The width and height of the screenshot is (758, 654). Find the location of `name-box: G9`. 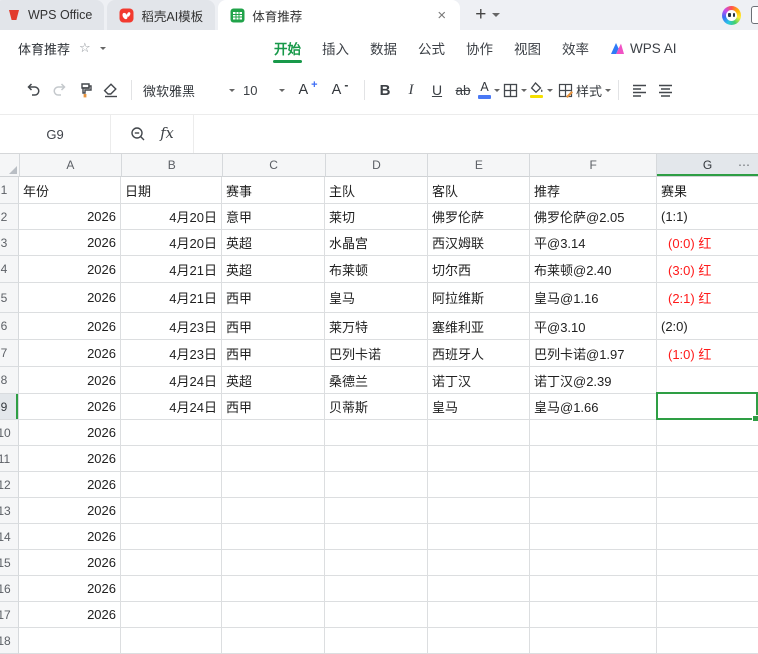

name-box: G9 is located at coordinates (55, 134).